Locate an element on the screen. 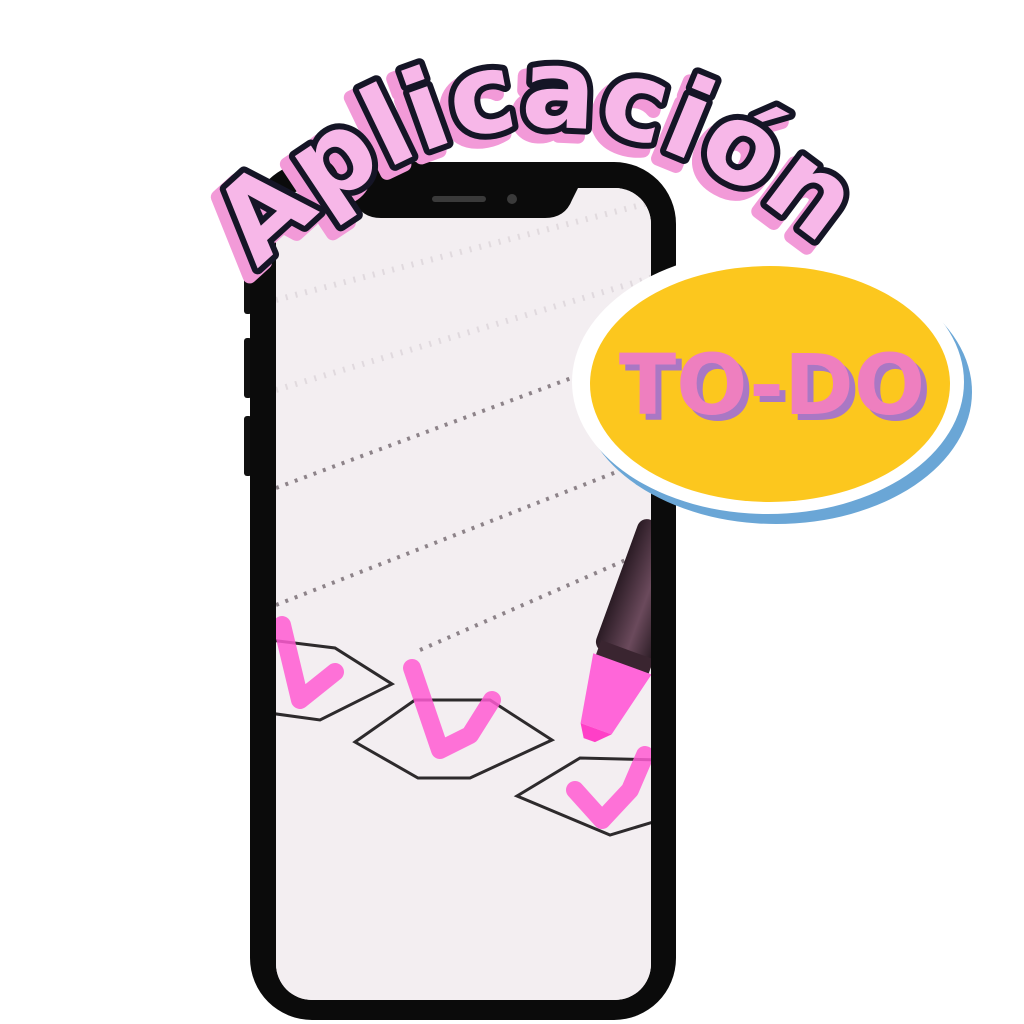 This screenshot has width=1024, height=1024. phone-camera-icon is located at coordinates (512, 199).